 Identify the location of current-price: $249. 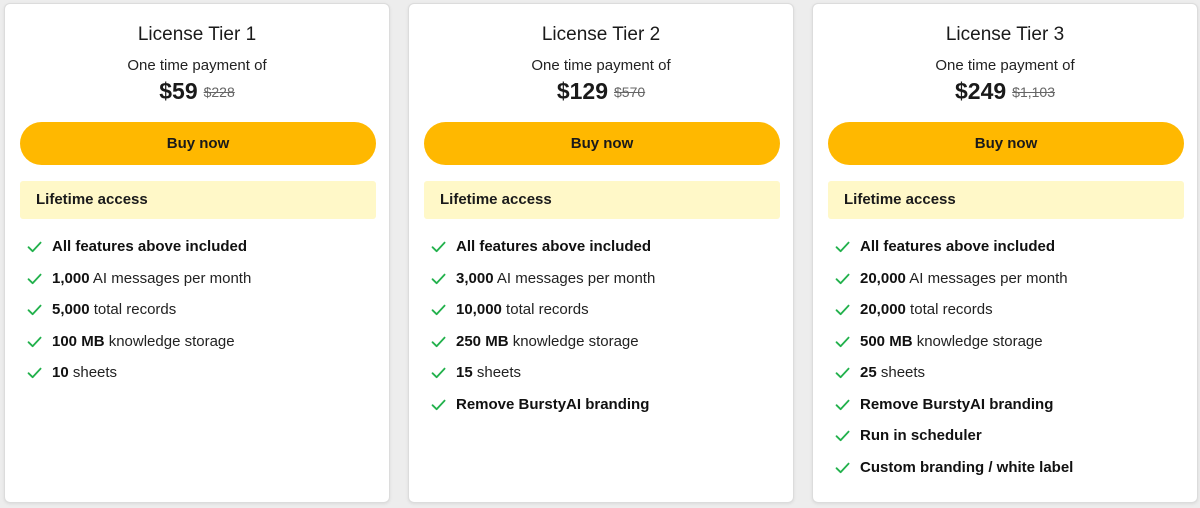
(981, 91).